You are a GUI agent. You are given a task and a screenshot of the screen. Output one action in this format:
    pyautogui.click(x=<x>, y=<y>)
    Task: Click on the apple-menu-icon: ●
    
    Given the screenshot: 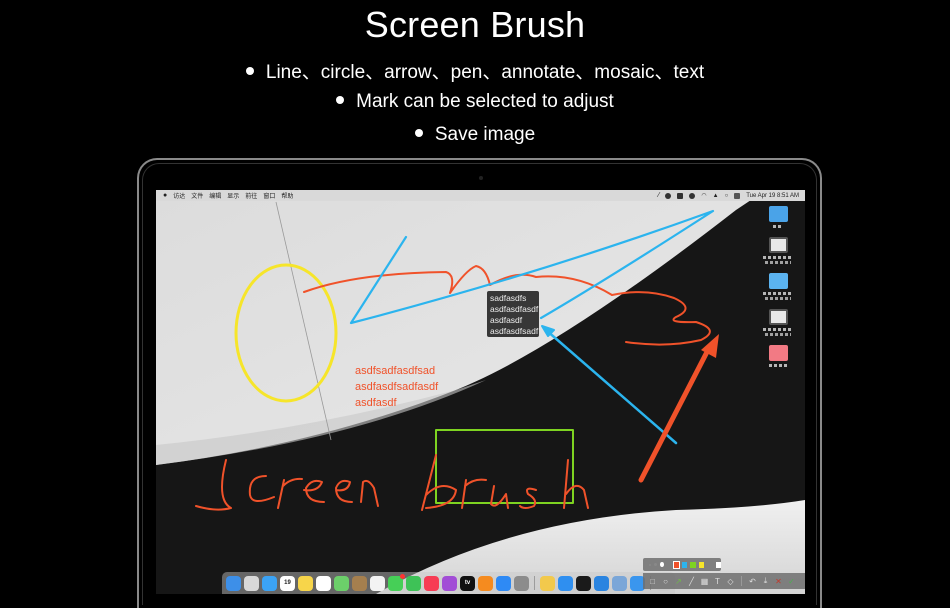 What is the action you would take?
    pyautogui.click(x=165, y=195)
    